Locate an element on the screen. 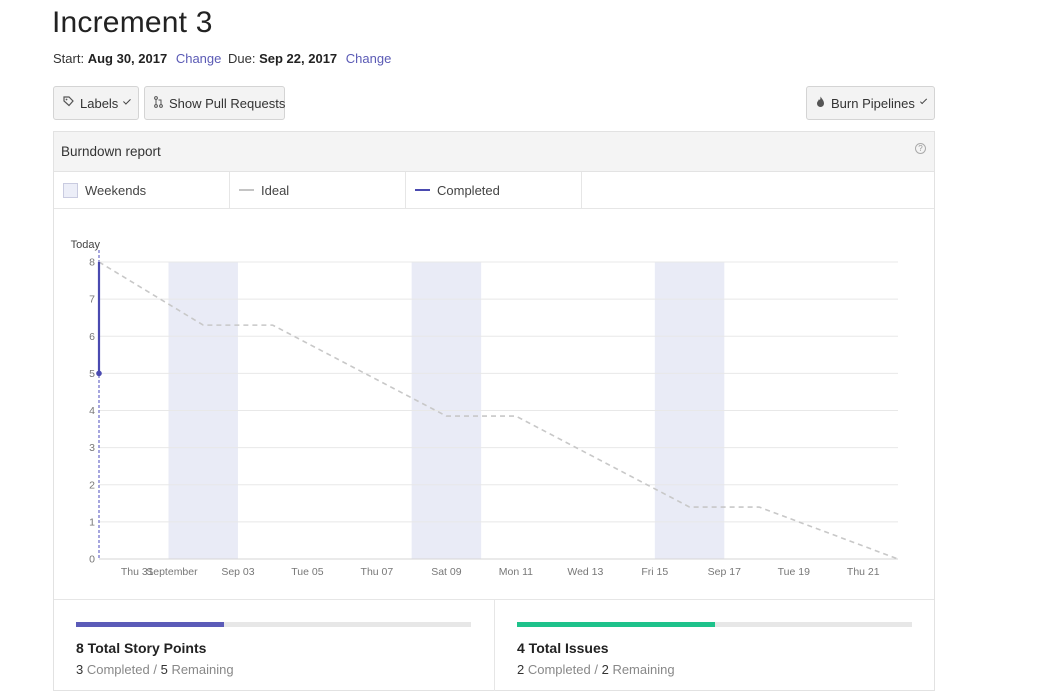 The width and height of the screenshot is (1041, 697). issues-breakdown: 2 Completed / 2 Remaining is located at coordinates (596, 669).